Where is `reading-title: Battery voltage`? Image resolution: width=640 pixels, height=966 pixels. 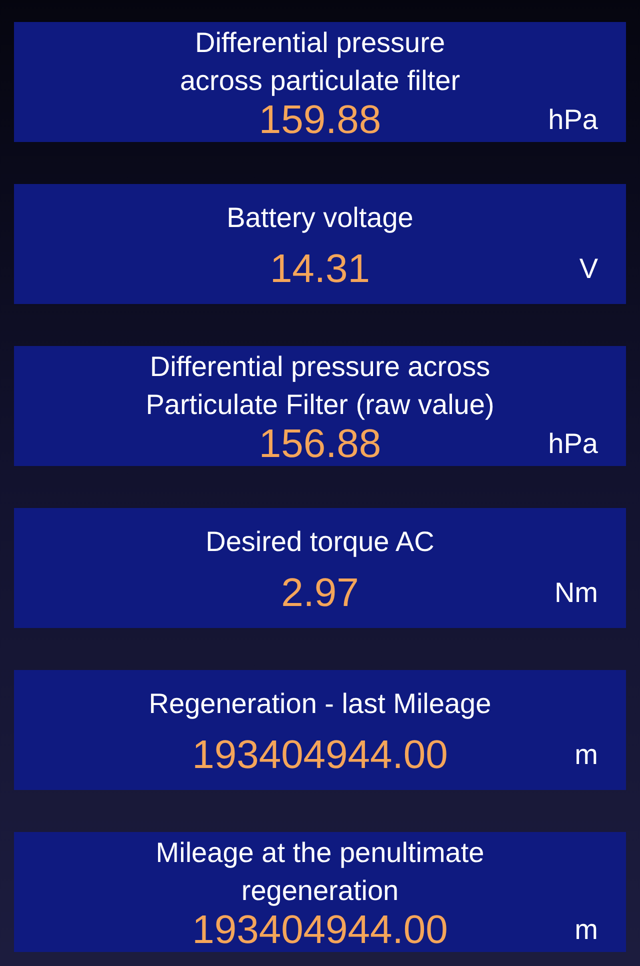
reading-title: Battery voltage is located at coordinates (320, 217).